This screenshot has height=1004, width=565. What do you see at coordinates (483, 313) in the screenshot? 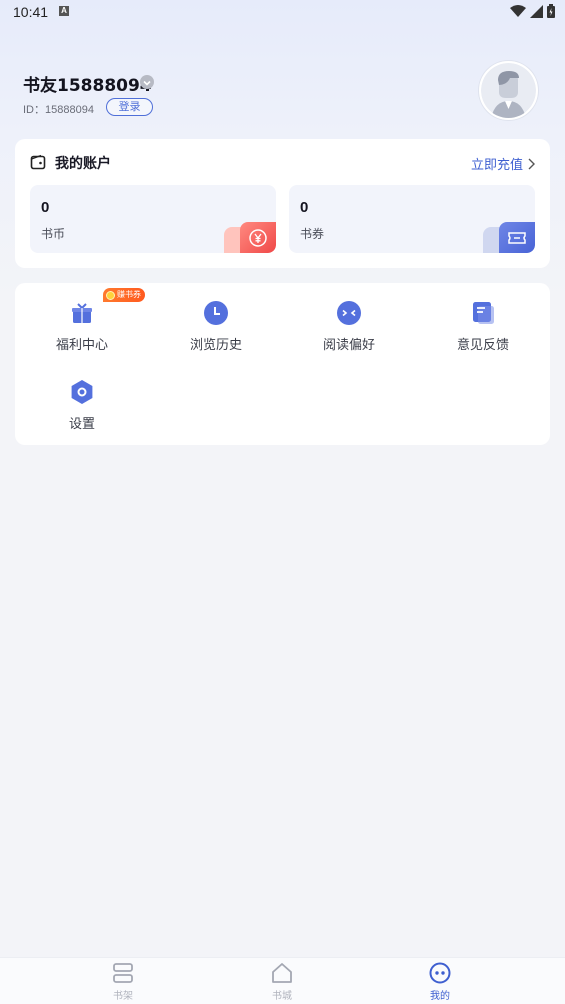
I see `feedback-icon` at bounding box center [483, 313].